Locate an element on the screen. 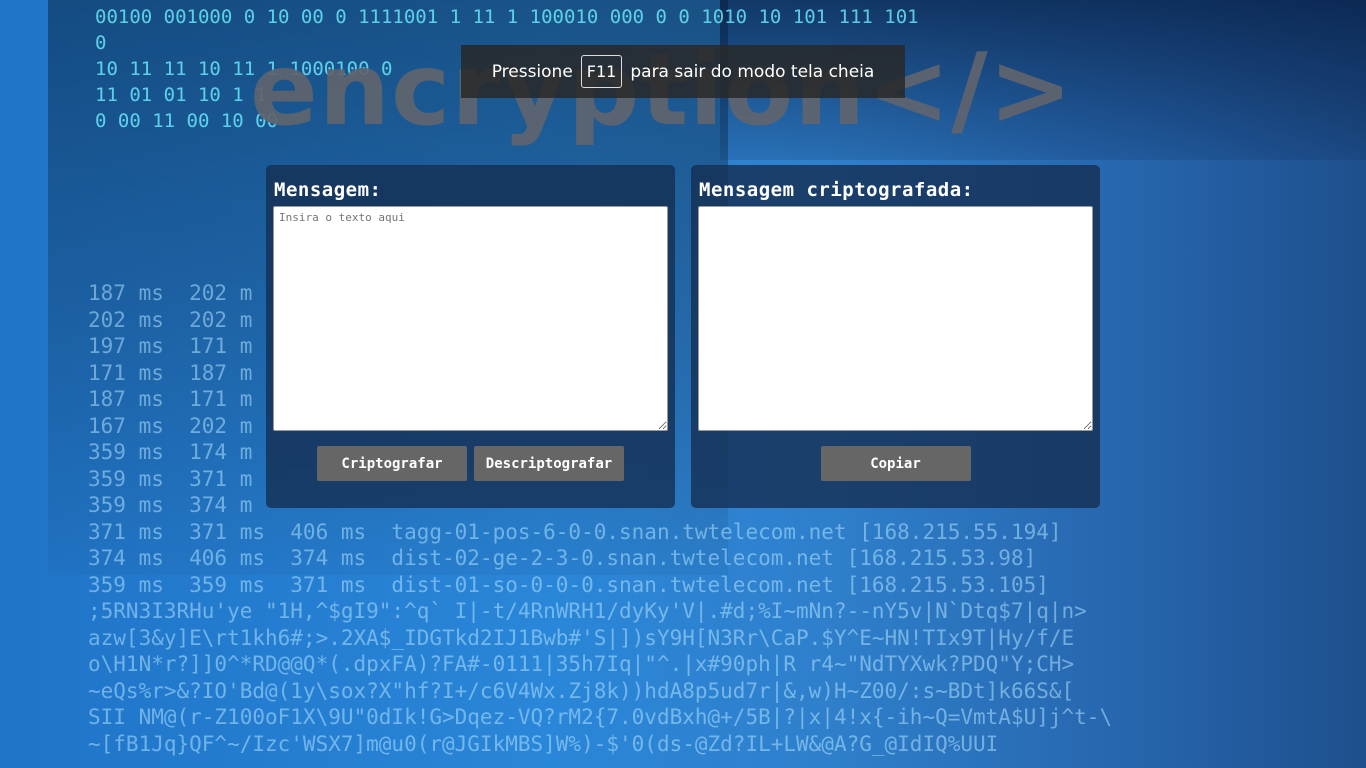 This screenshot has width=1366, height=768. input-panel-title: Mensagem: is located at coordinates (328, 190).